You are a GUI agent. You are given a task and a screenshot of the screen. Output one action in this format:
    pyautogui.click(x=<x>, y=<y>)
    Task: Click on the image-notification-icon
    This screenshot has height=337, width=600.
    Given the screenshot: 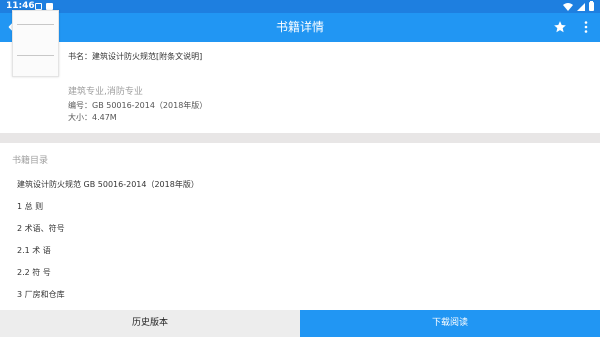 What is the action you would take?
    pyautogui.click(x=38, y=6)
    